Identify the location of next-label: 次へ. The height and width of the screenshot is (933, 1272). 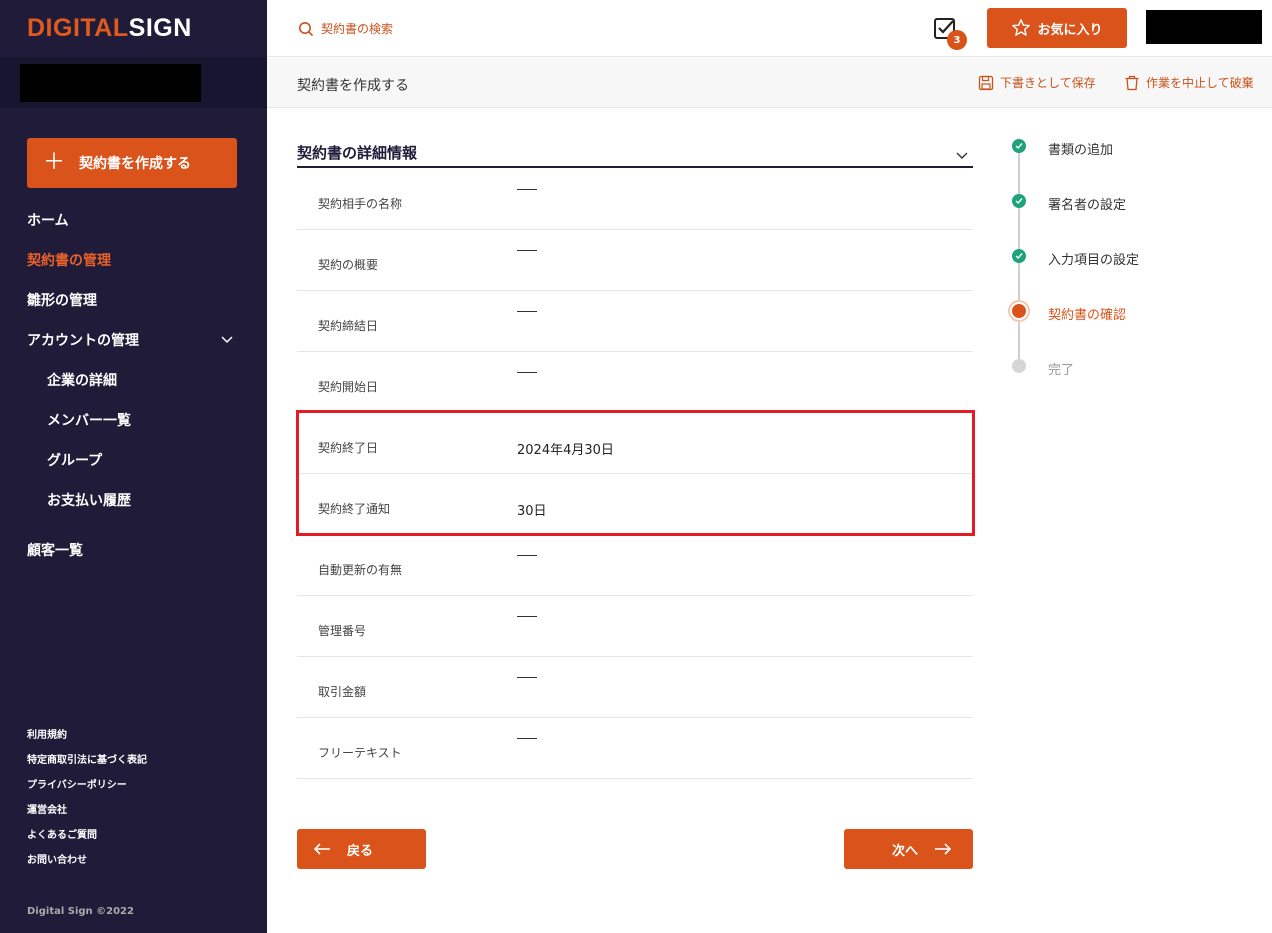
(905, 851).